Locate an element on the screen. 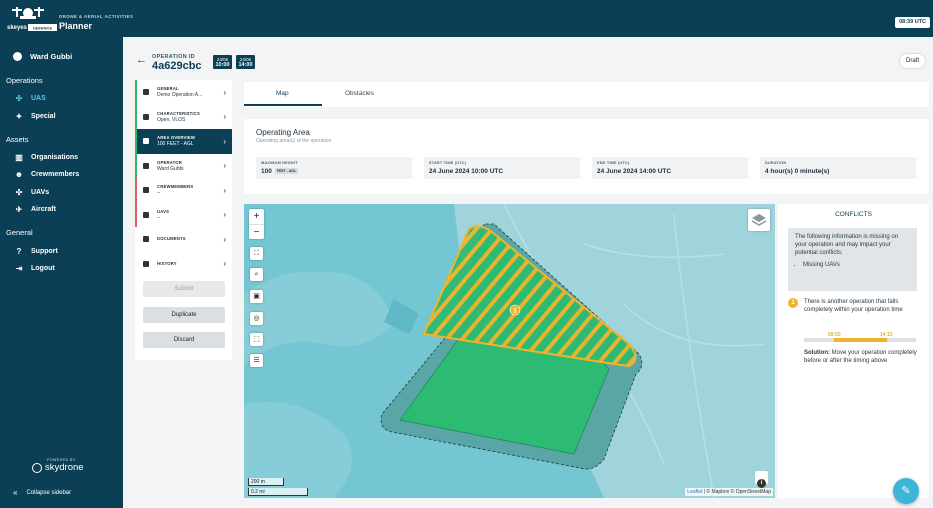 This screenshot has height=508, width=933. collapse-sidebar-button: « Collapse sidebar is located at coordinates (42, 492).